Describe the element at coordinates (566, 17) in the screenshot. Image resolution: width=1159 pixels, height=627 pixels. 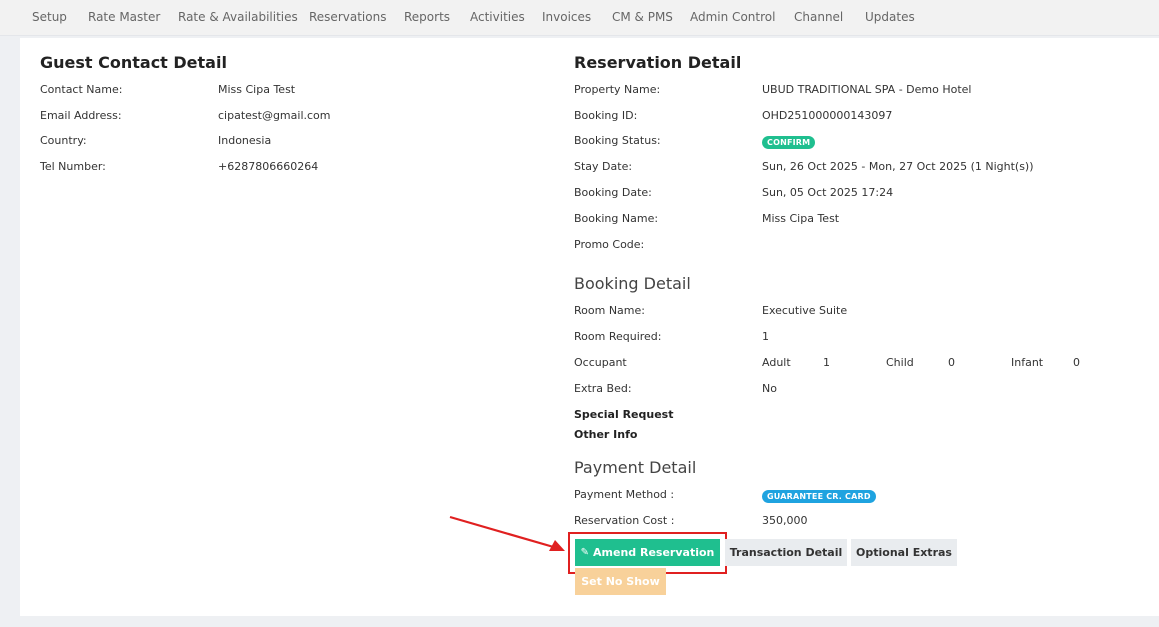
I see `nav-invoices: Invoices` at that location.